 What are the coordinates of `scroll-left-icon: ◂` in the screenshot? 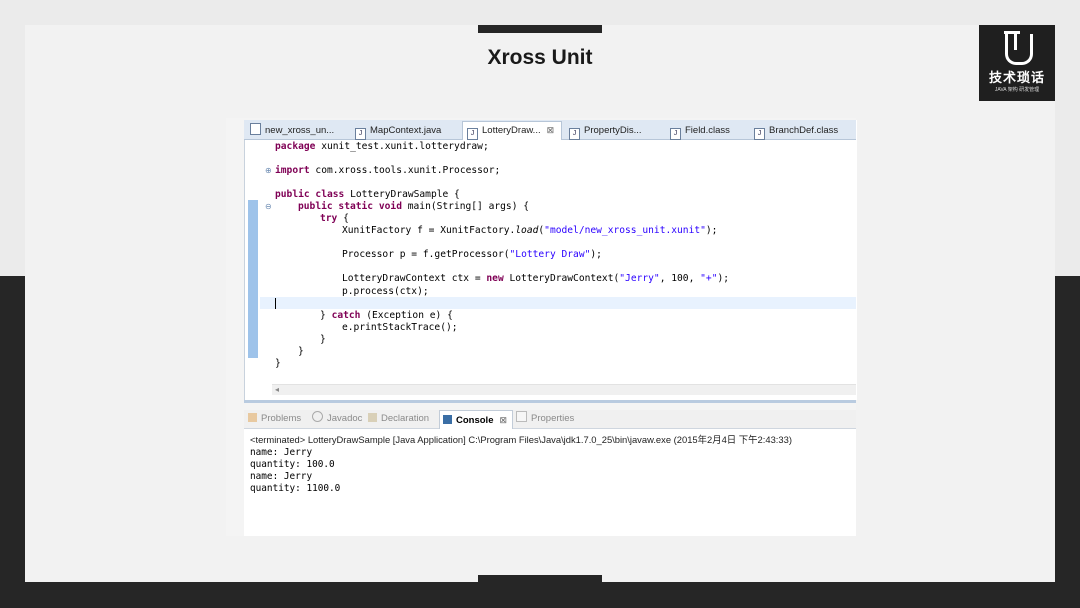 It's located at (277, 389).